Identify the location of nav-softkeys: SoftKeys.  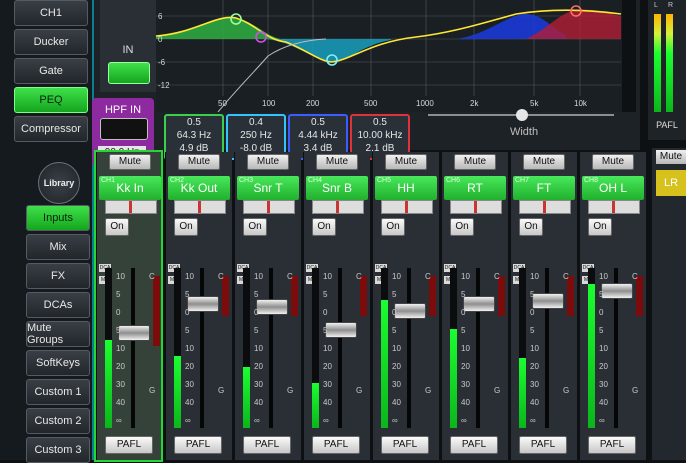
(58, 363).